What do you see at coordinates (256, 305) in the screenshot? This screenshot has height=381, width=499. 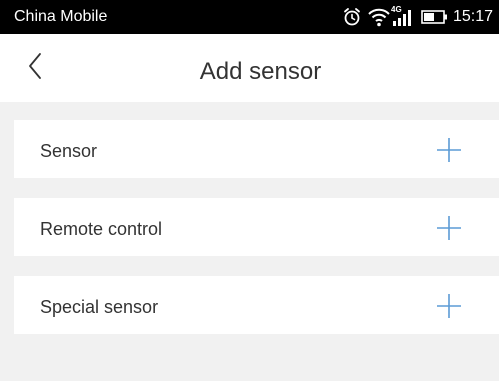 I see `list-item-special-sensor: Special sensor` at bounding box center [256, 305].